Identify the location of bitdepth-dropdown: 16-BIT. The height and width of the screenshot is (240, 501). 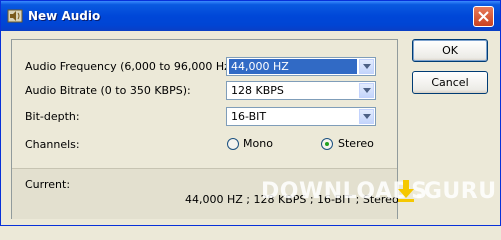
(301, 116).